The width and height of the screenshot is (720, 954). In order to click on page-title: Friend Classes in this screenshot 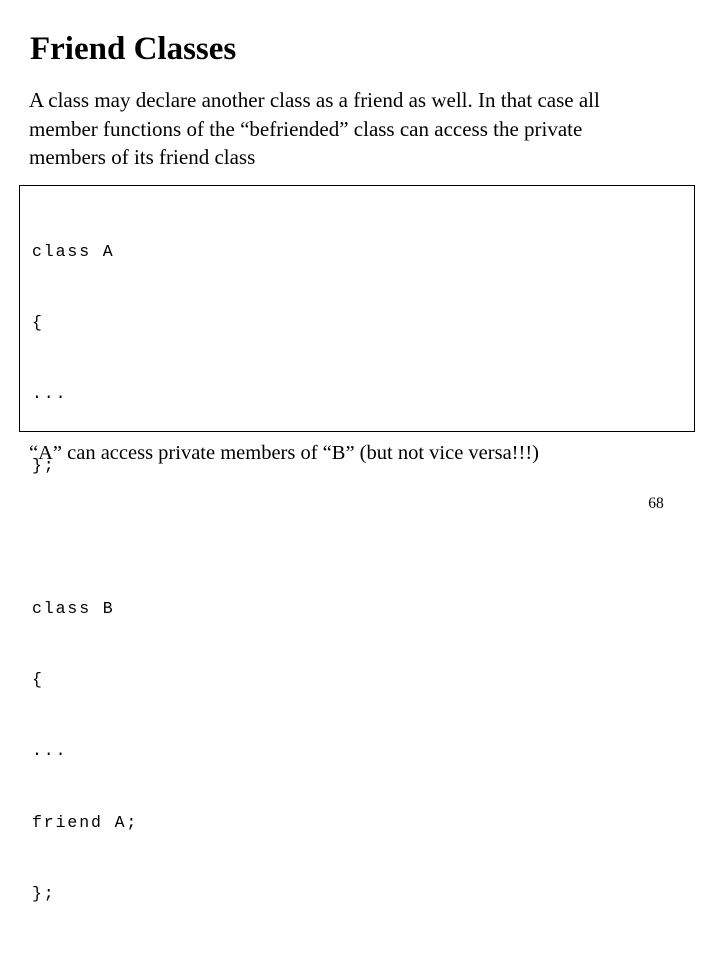, I will do `click(133, 49)`.